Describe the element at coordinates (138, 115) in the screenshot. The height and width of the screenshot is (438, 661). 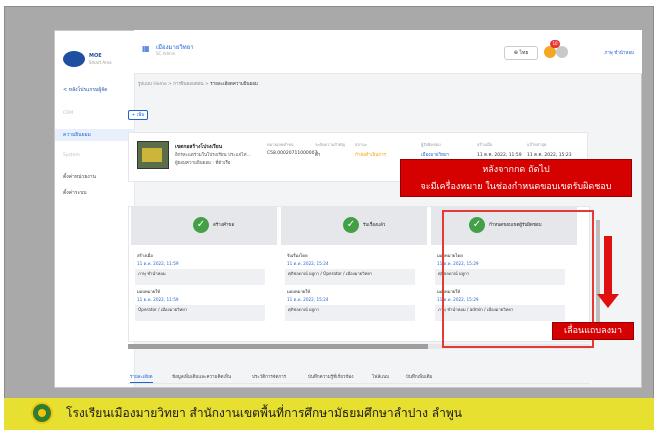
I see `add-button: + เพิ่ม` at that location.